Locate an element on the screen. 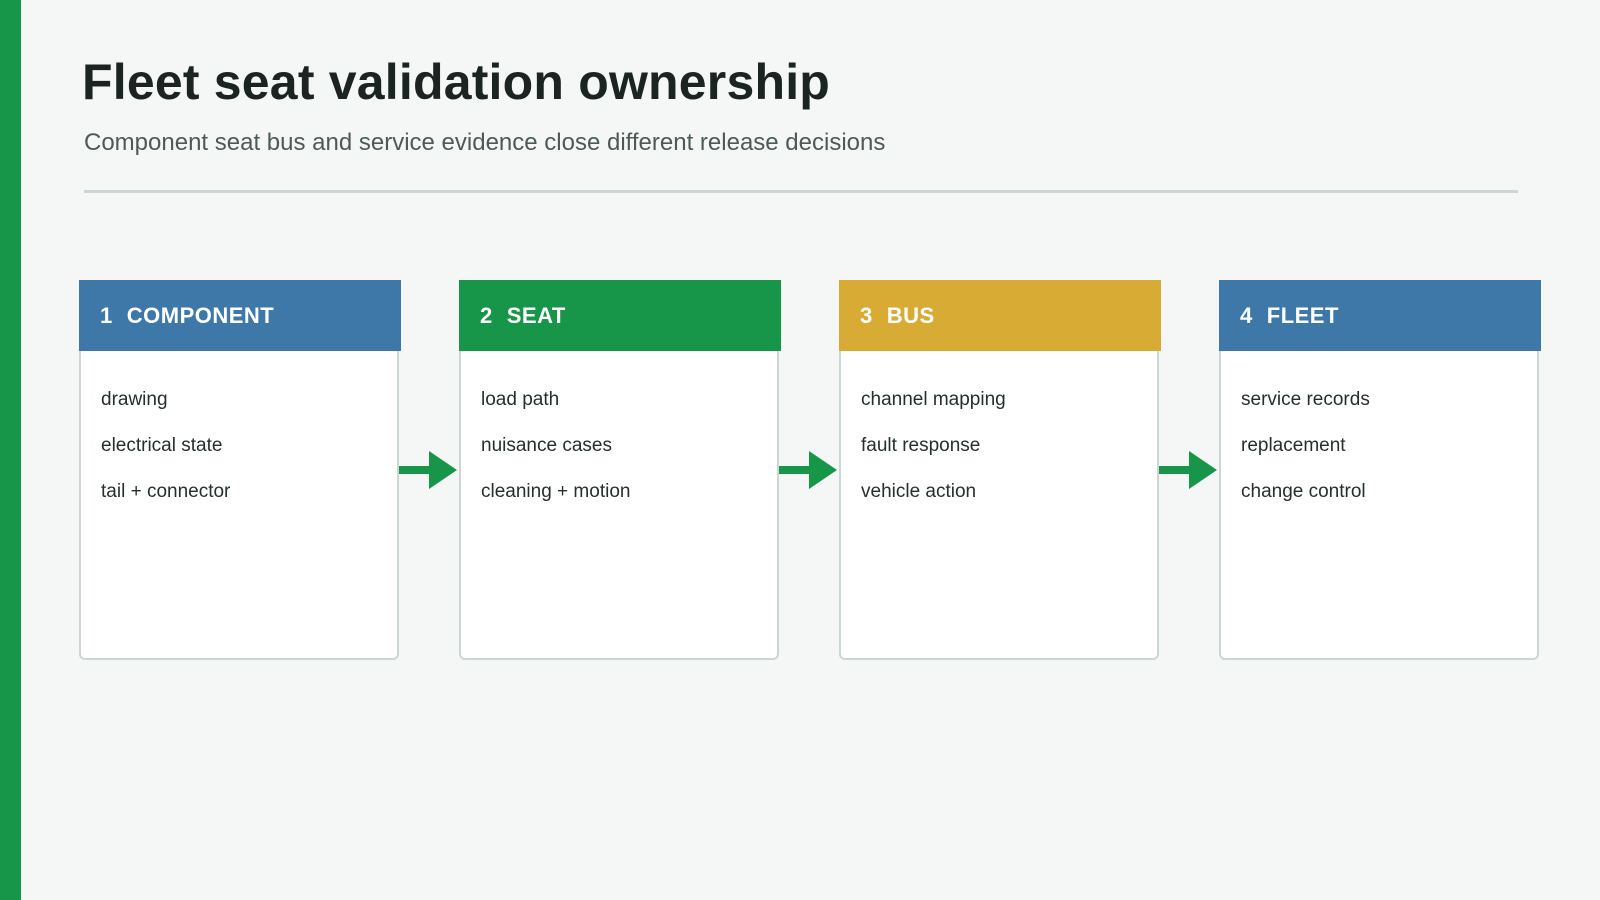 Image resolution: width=1600 pixels, height=900 pixels. accent-bar is located at coordinates (10, 450).